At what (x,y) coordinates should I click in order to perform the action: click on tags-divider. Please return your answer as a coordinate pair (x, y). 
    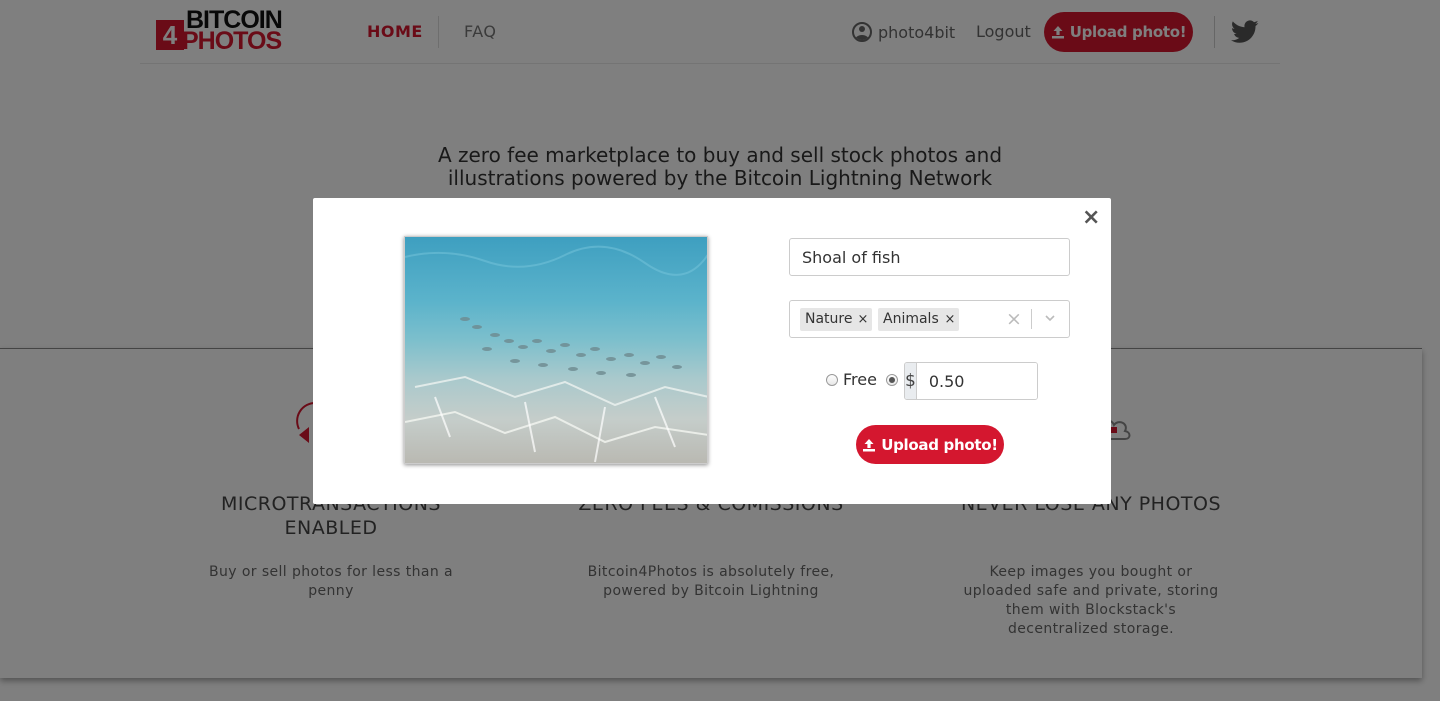
    Looking at the image, I should click on (1031, 319).